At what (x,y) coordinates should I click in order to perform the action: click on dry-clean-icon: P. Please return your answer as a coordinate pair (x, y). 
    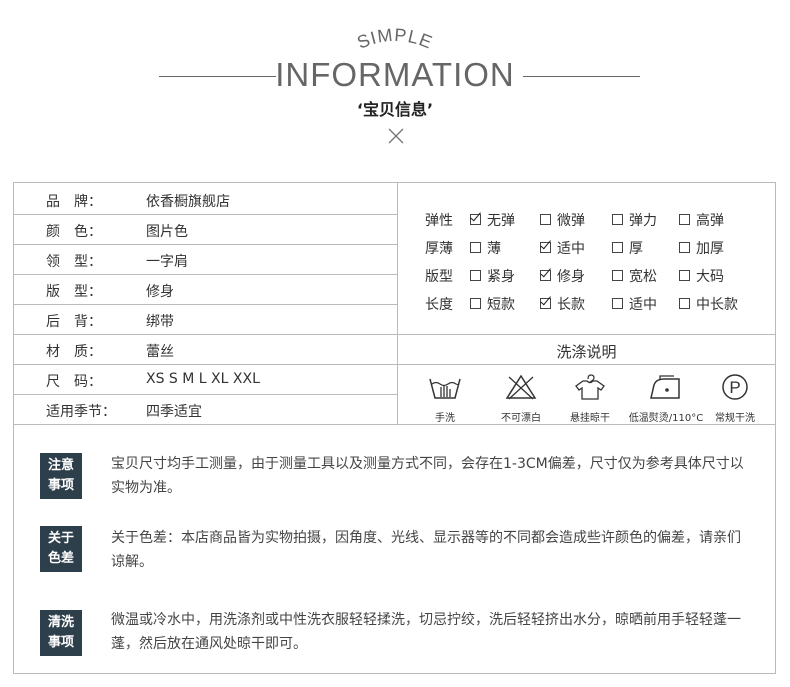
    Looking at the image, I should click on (735, 387).